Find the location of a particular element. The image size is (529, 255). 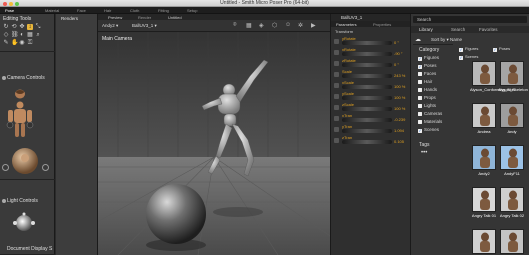

parameter-value: 0.105 is located at coordinates (399, 141).